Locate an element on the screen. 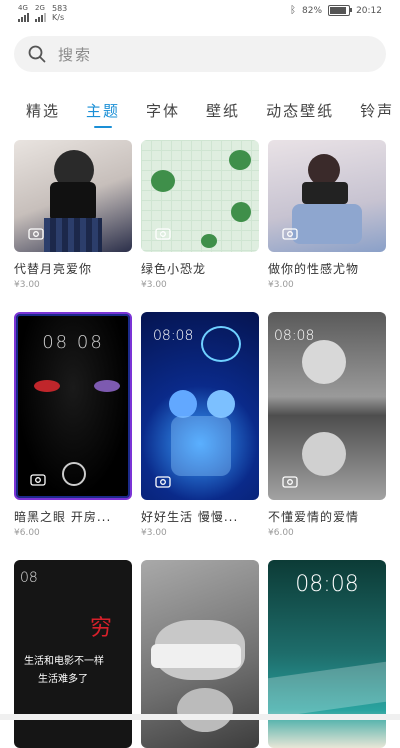 This screenshot has height=748, width=400. tab-themes: 主题 is located at coordinates (103, 112).